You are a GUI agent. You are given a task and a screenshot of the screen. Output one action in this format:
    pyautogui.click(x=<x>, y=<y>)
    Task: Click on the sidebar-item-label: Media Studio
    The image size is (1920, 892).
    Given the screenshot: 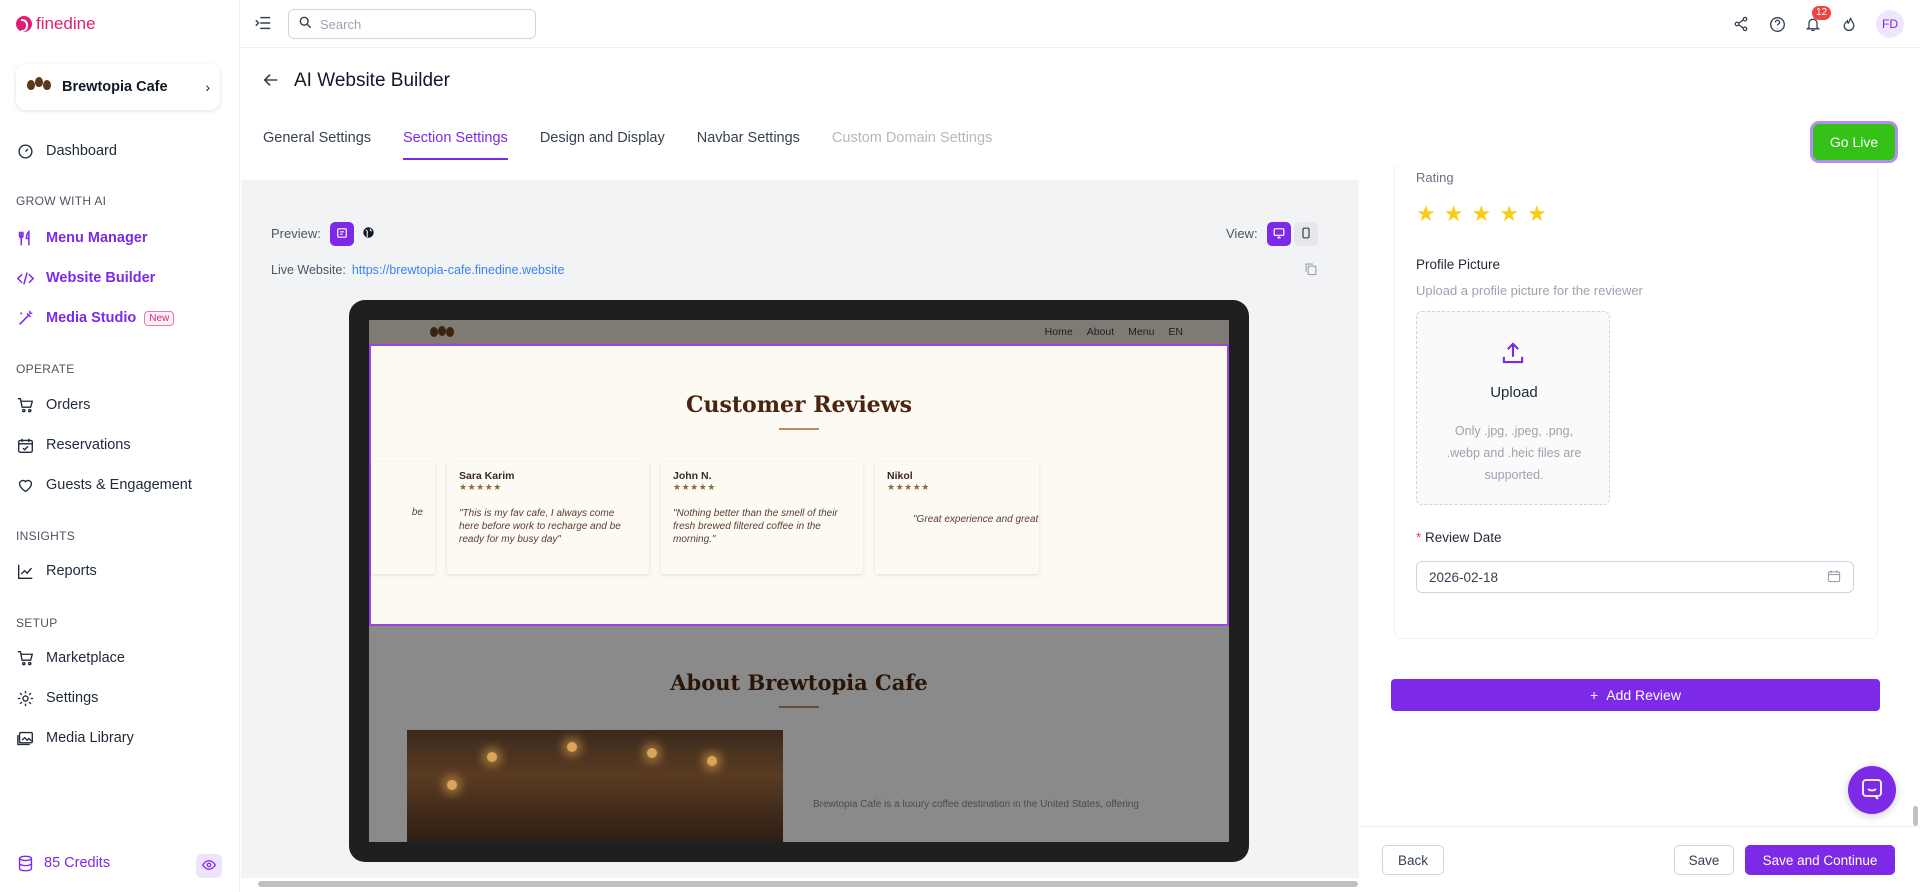 What is the action you would take?
    pyautogui.click(x=91, y=318)
    